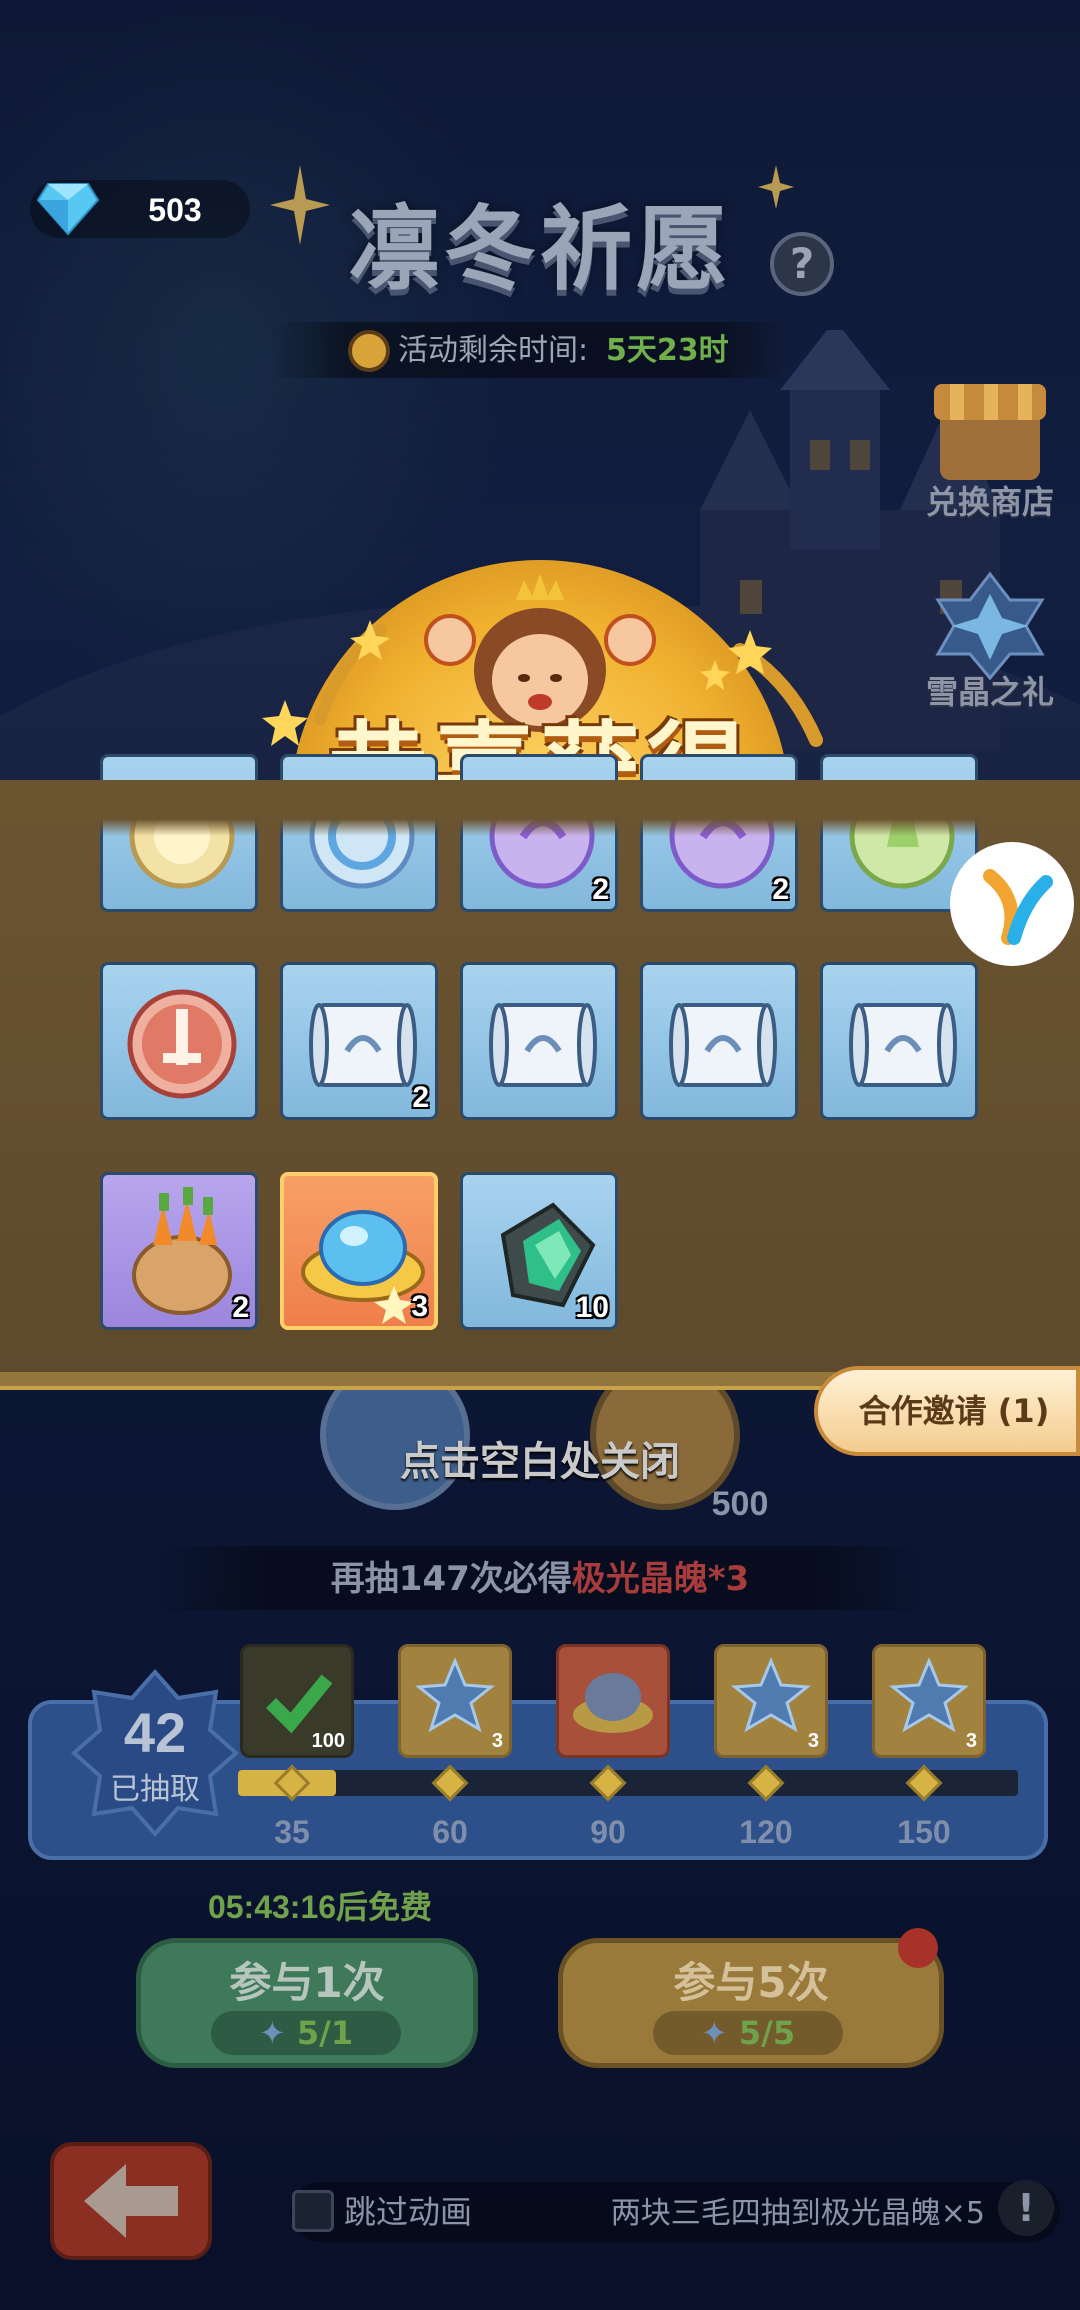 This screenshot has width=1080, height=2310. I want to click on cooperation-invite-label: 合作邀请 (1), so click(954, 1411).